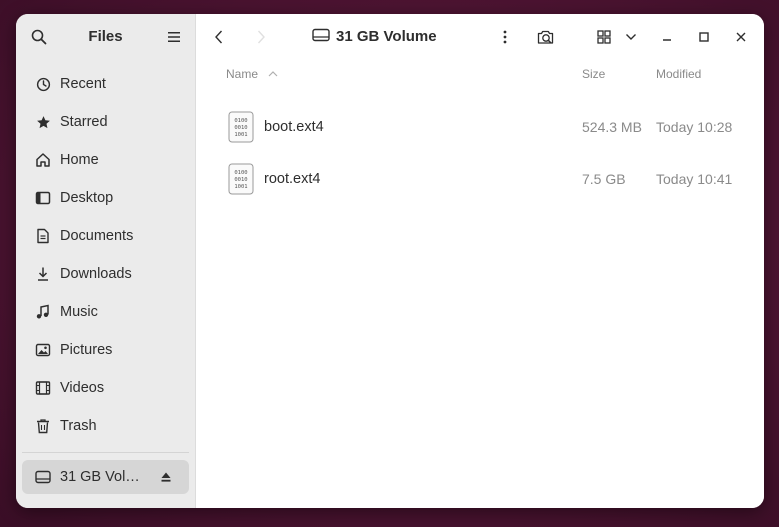 This screenshot has width=779, height=527. Describe the element at coordinates (741, 37) in the screenshot. I see `close-button` at that location.